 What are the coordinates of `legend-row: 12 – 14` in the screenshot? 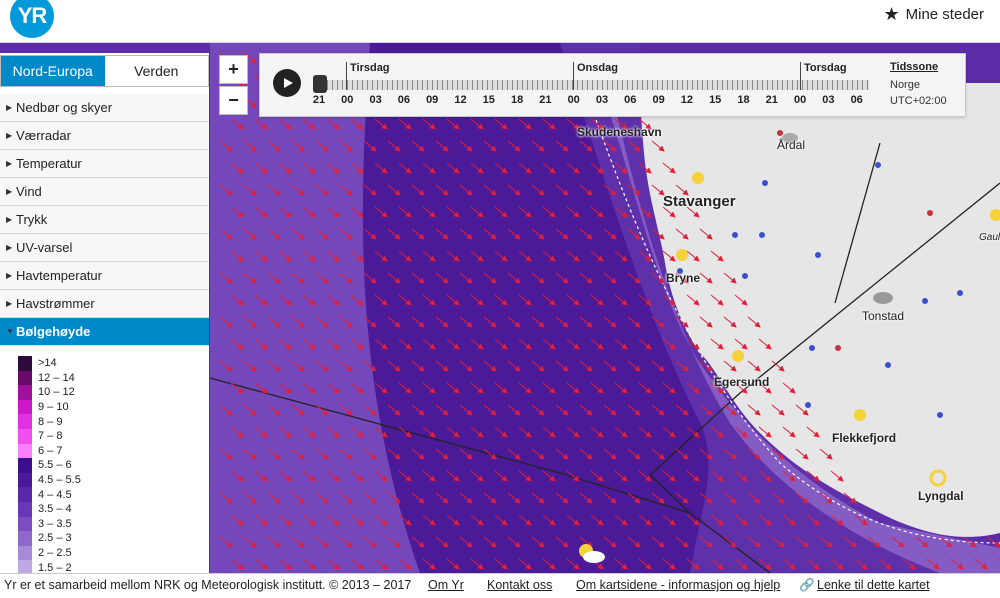 It's located at (113, 378).